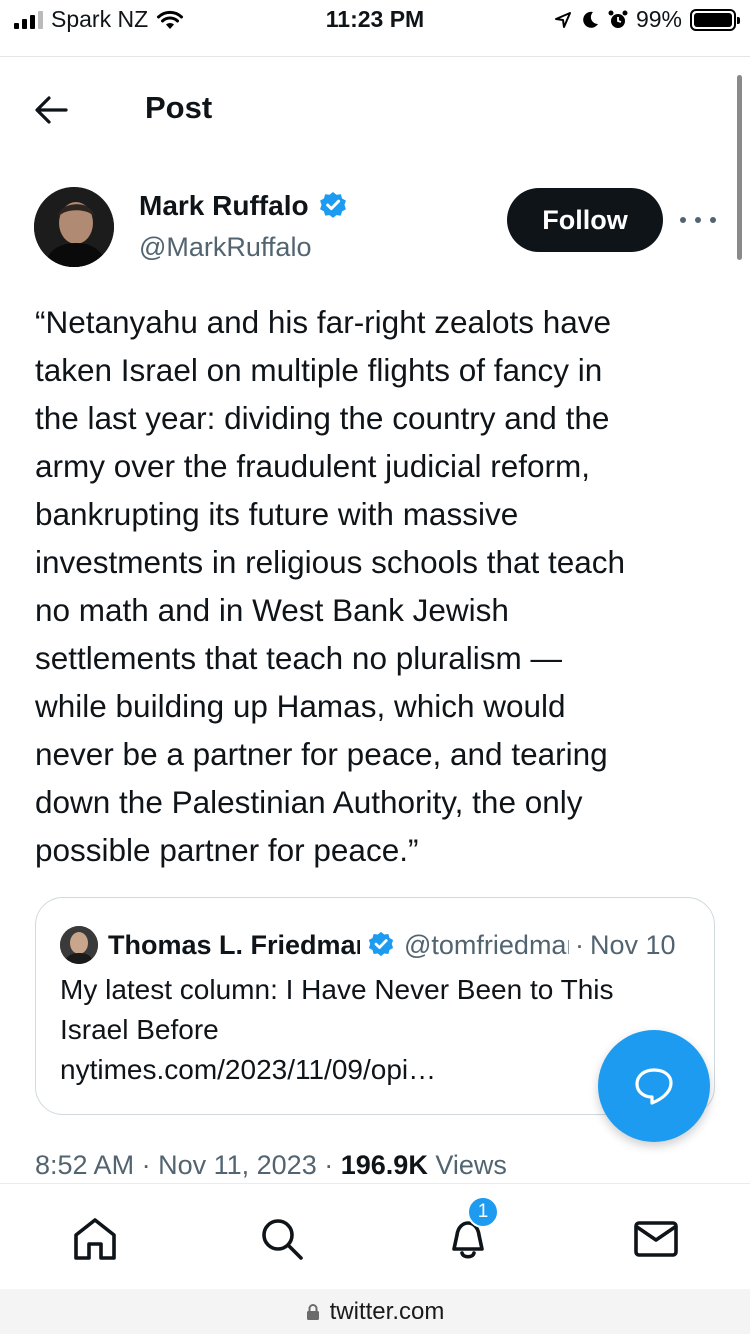 This screenshot has height=1334, width=750. Describe the element at coordinates (375, 1236) in the screenshot. I see `bottom-tab-bar: 1` at that location.